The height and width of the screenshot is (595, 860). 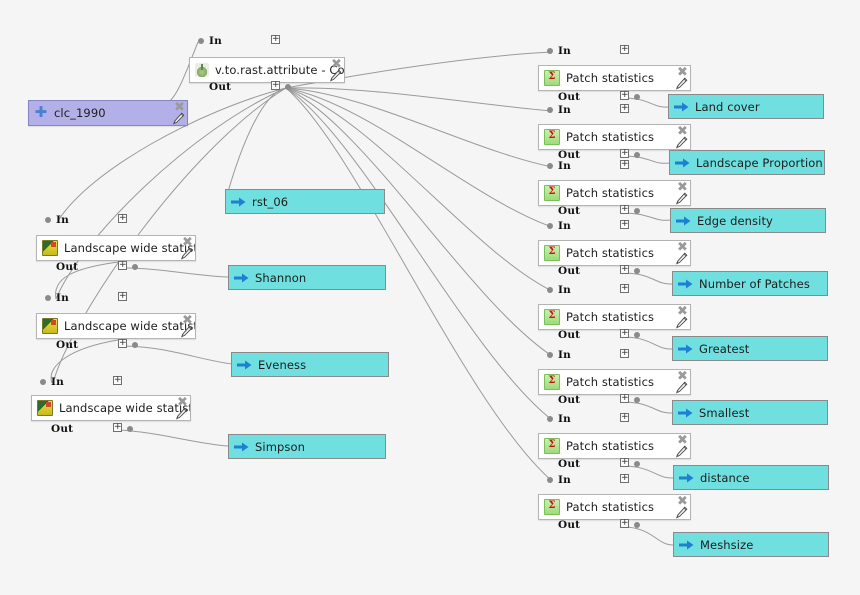 What do you see at coordinates (750, 283) in the screenshot?
I see `node-number_of_patches: Number of Patches` at bounding box center [750, 283].